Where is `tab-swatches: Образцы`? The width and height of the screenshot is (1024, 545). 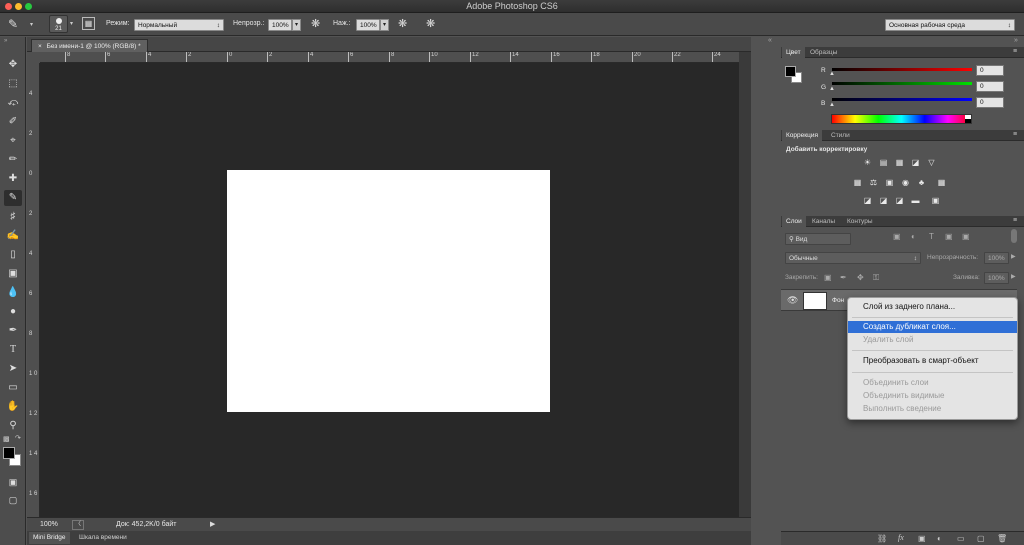 tab-swatches: Образцы is located at coordinates (823, 52).